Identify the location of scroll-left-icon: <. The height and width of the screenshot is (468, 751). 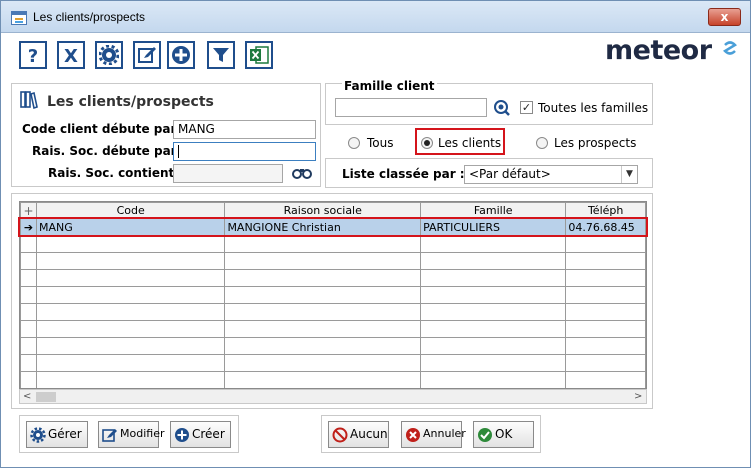
(27, 396).